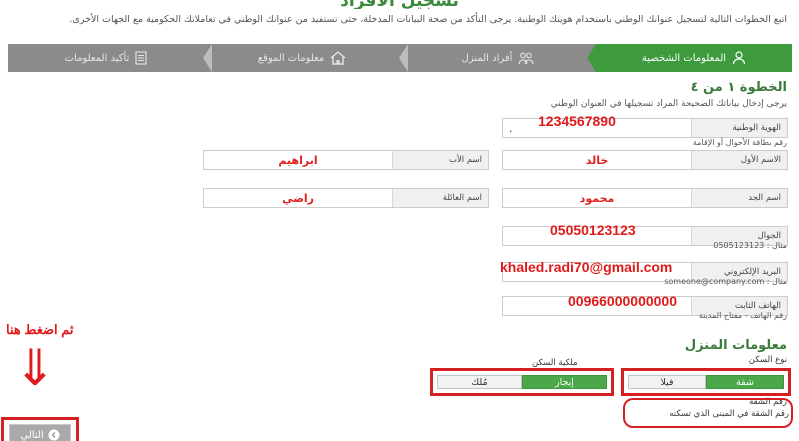 The height and width of the screenshot is (441, 799). I want to click on landline-value: 00966000000000, so click(623, 301).